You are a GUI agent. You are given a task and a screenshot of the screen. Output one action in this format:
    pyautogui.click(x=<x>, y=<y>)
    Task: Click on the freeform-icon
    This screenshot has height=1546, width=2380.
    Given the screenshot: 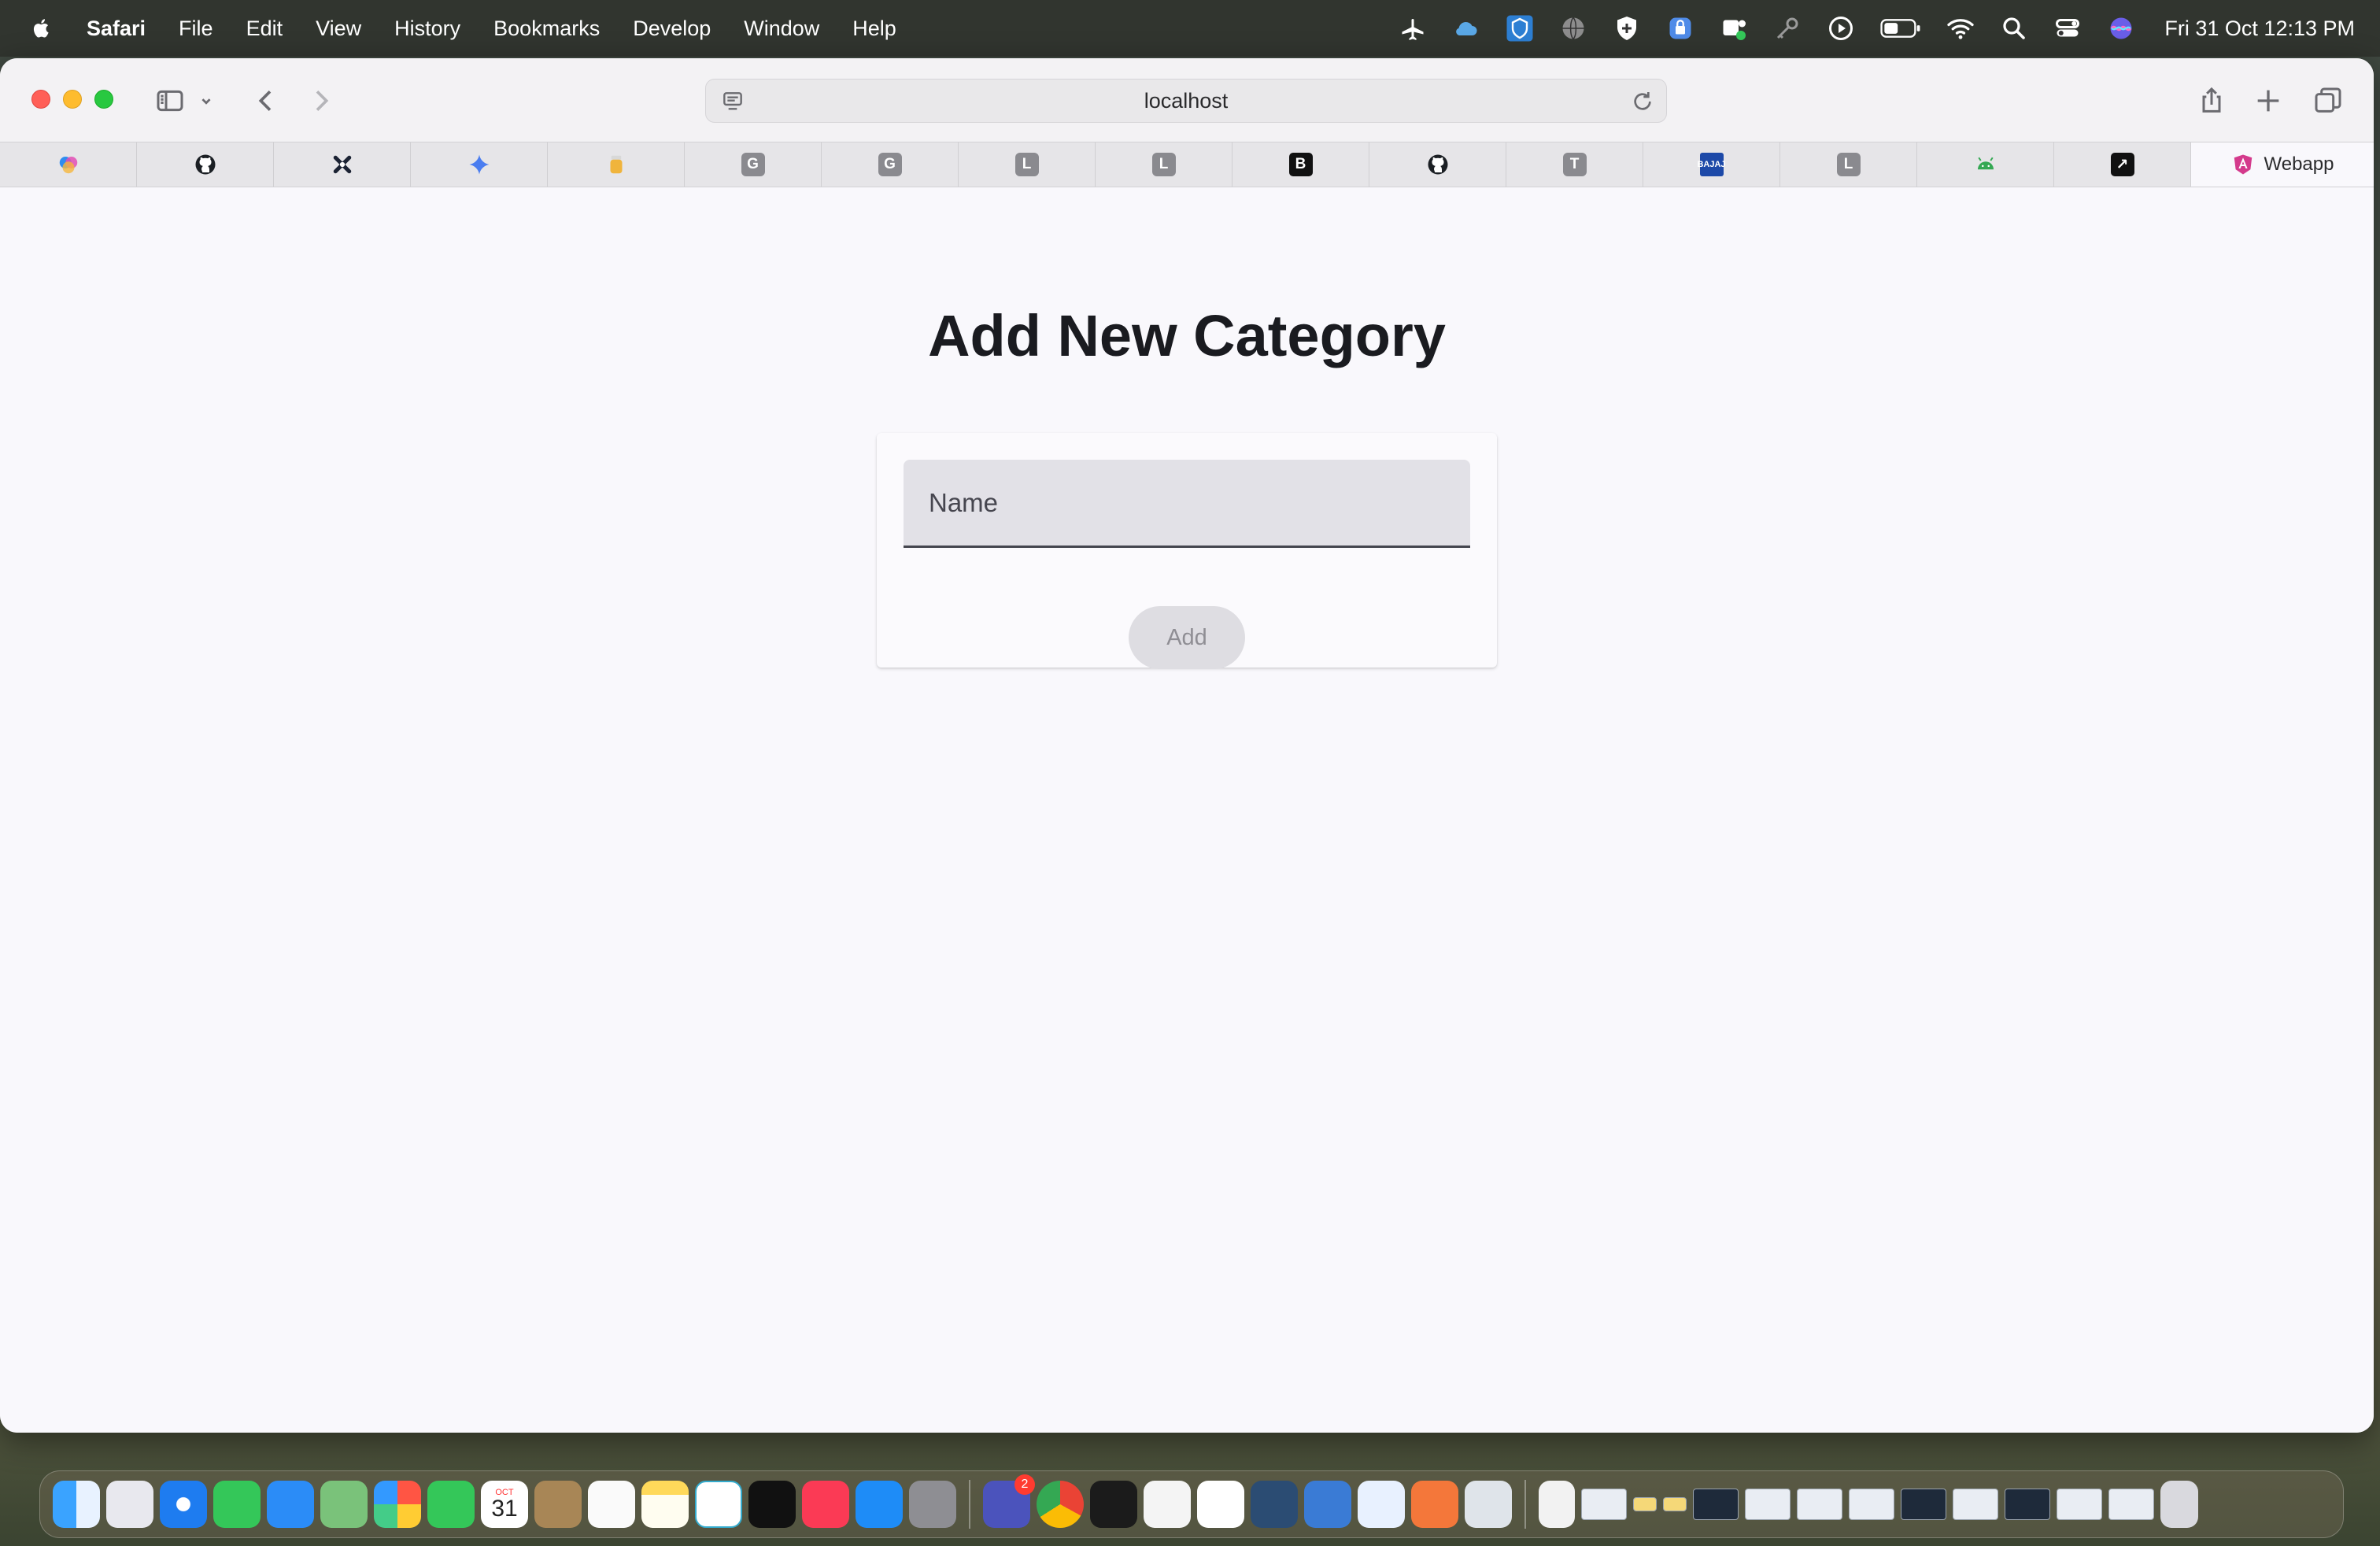 What is the action you would take?
    pyautogui.click(x=718, y=1504)
    